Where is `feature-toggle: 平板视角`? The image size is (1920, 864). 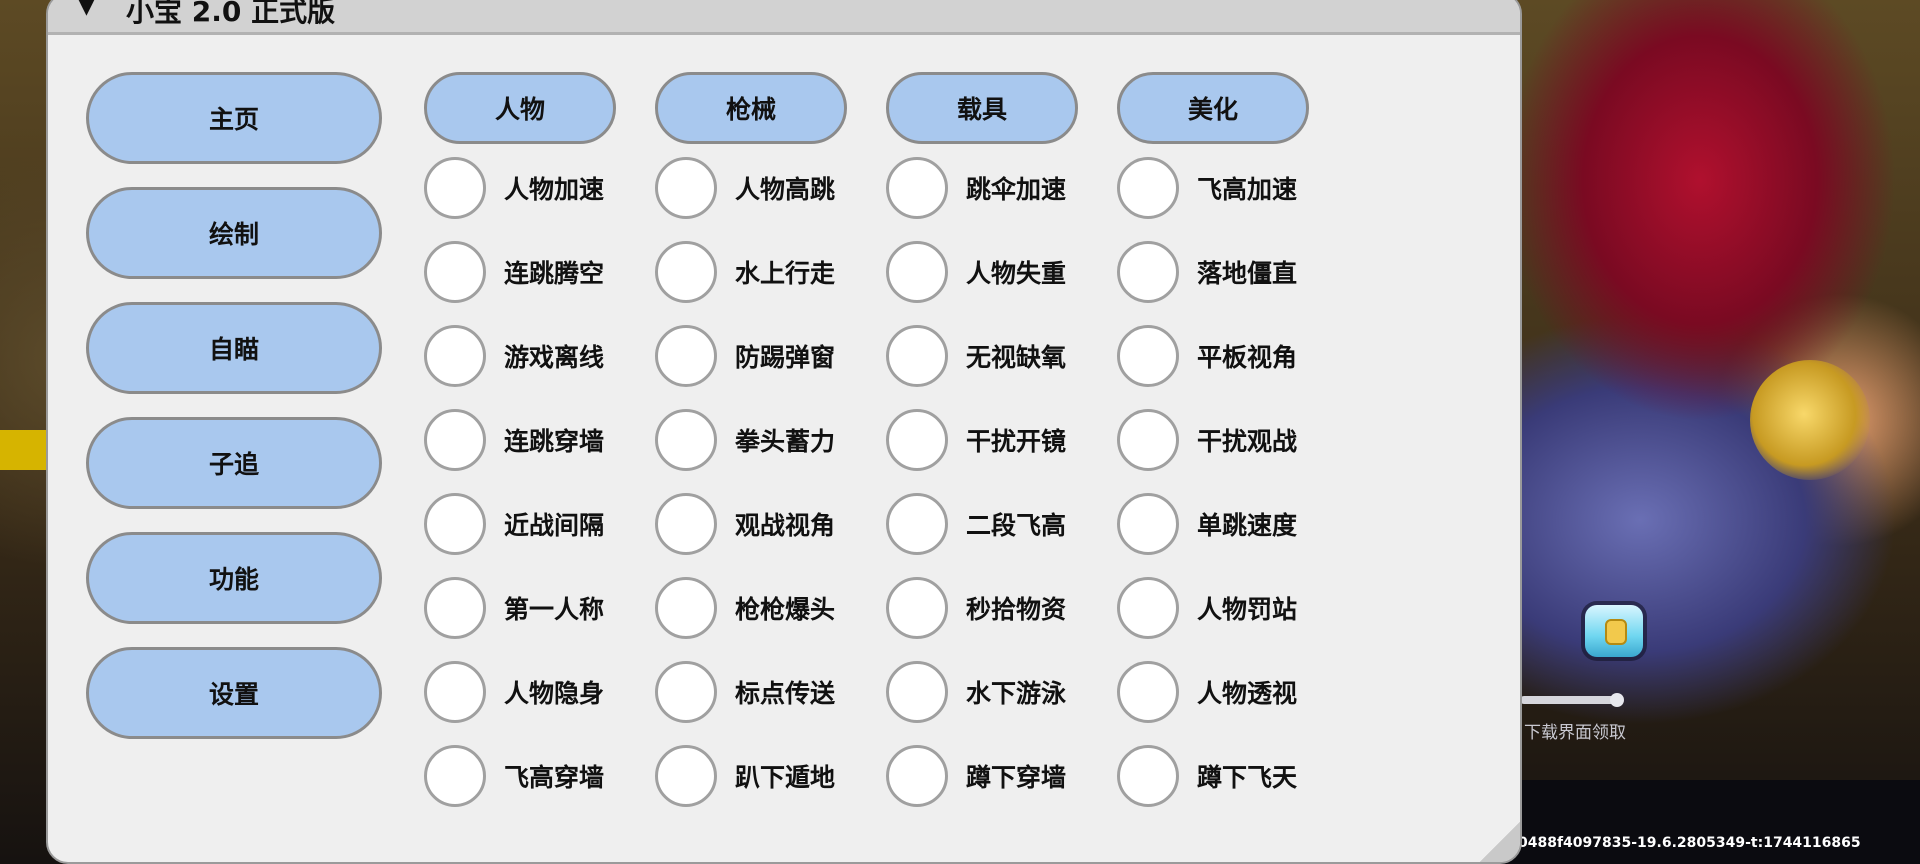 feature-toggle: 平板视角 is located at coordinates (1227, 356).